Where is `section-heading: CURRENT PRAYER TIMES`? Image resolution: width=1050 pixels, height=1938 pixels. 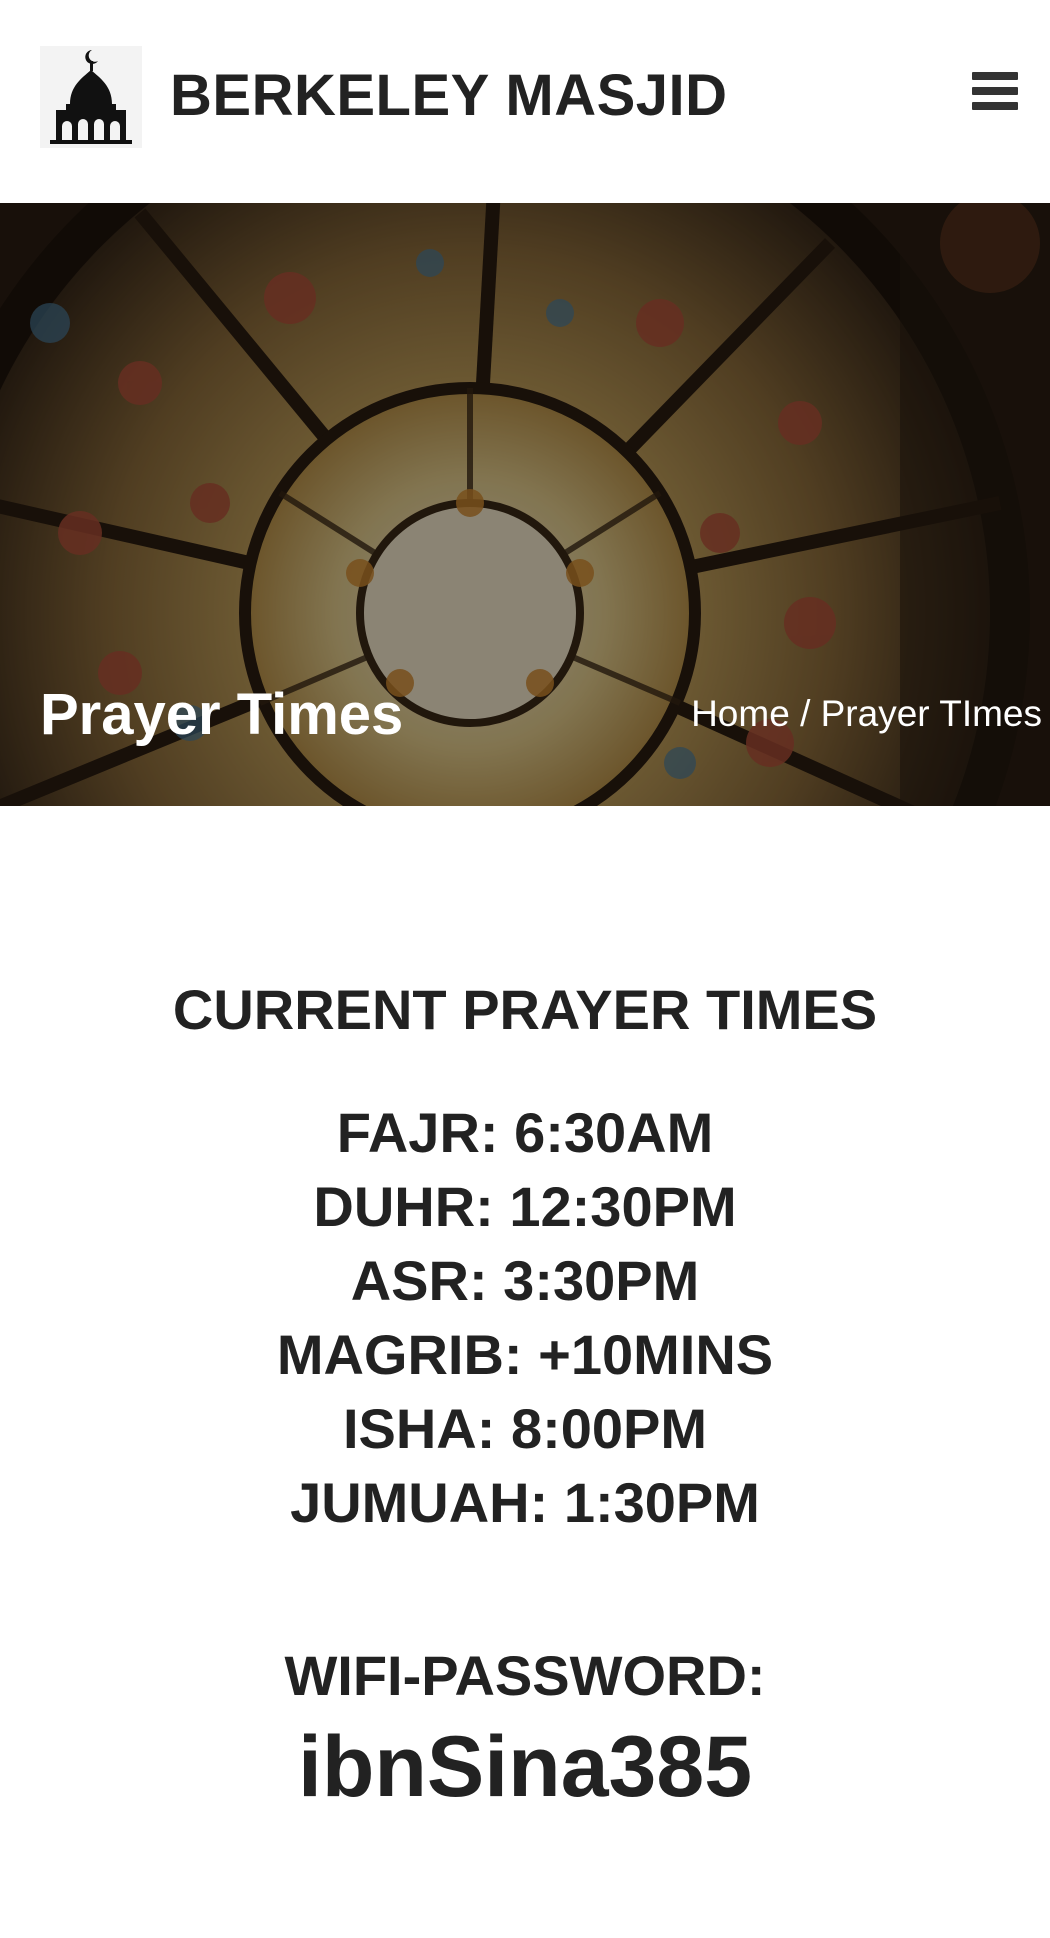
section-heading: CURRENT PRAYER TIMES is located at coordinates (525, 1009).